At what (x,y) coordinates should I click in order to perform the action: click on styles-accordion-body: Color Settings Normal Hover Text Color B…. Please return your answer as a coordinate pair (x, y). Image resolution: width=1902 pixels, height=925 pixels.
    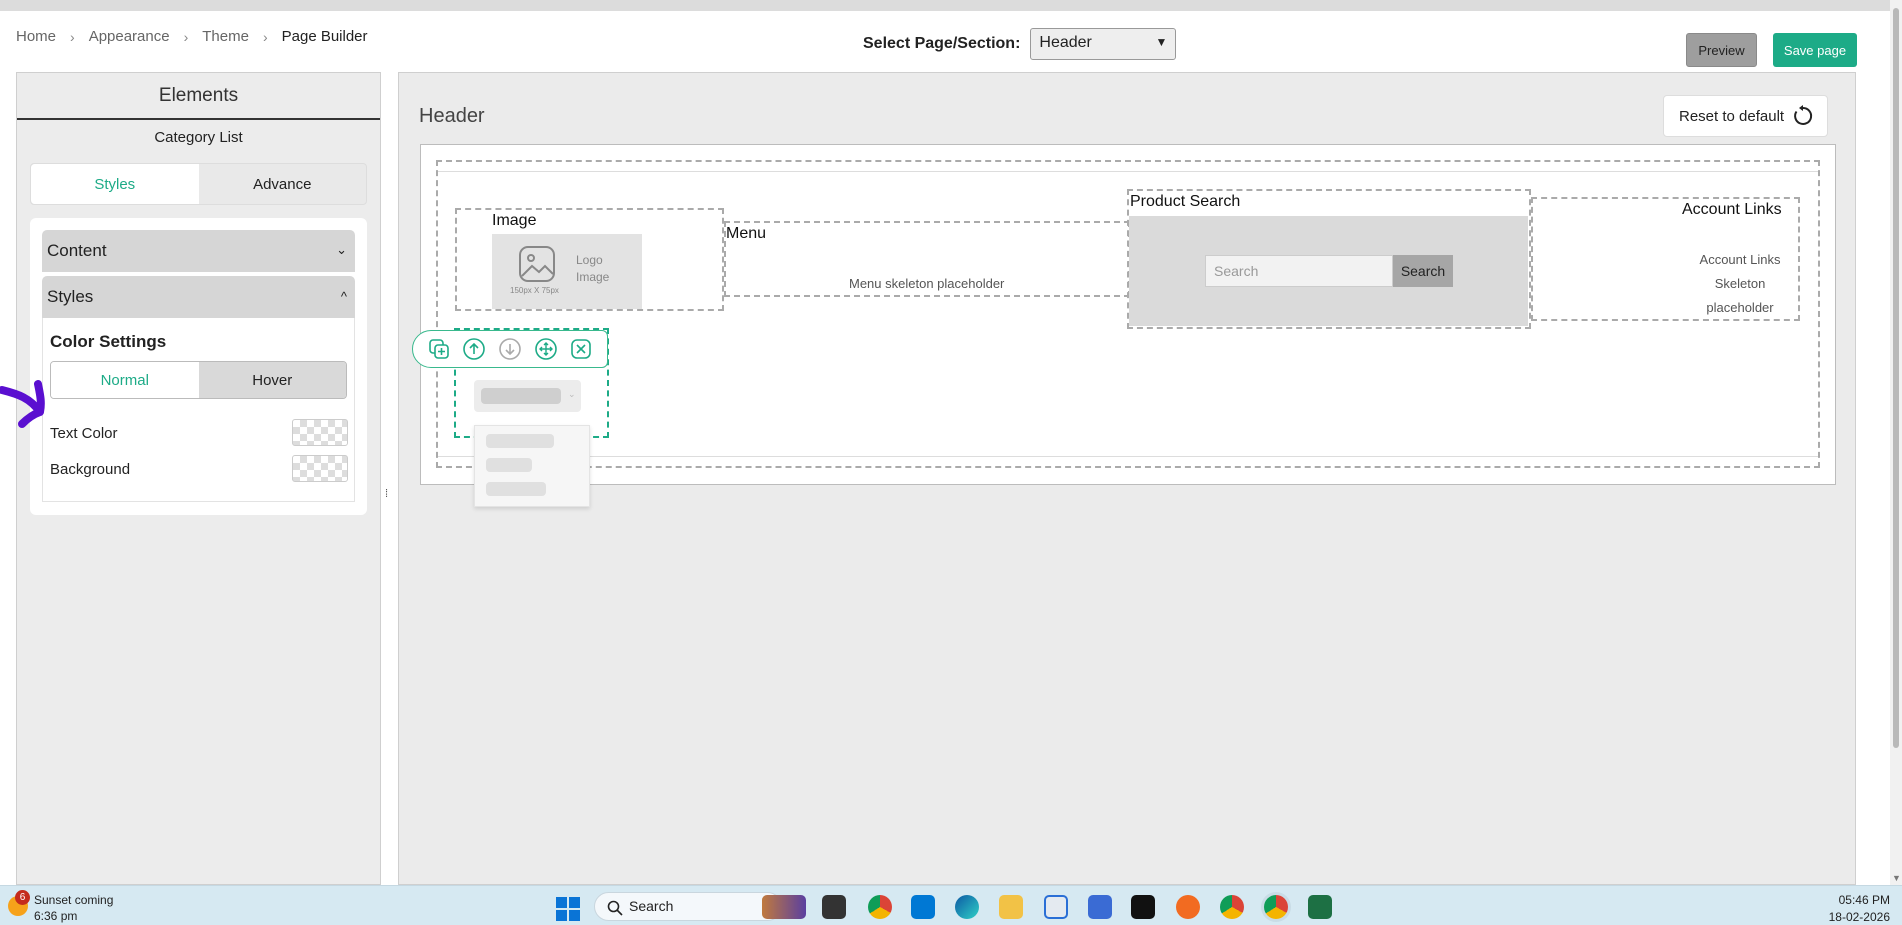
    Looking at the image, I should click on (198, 410).